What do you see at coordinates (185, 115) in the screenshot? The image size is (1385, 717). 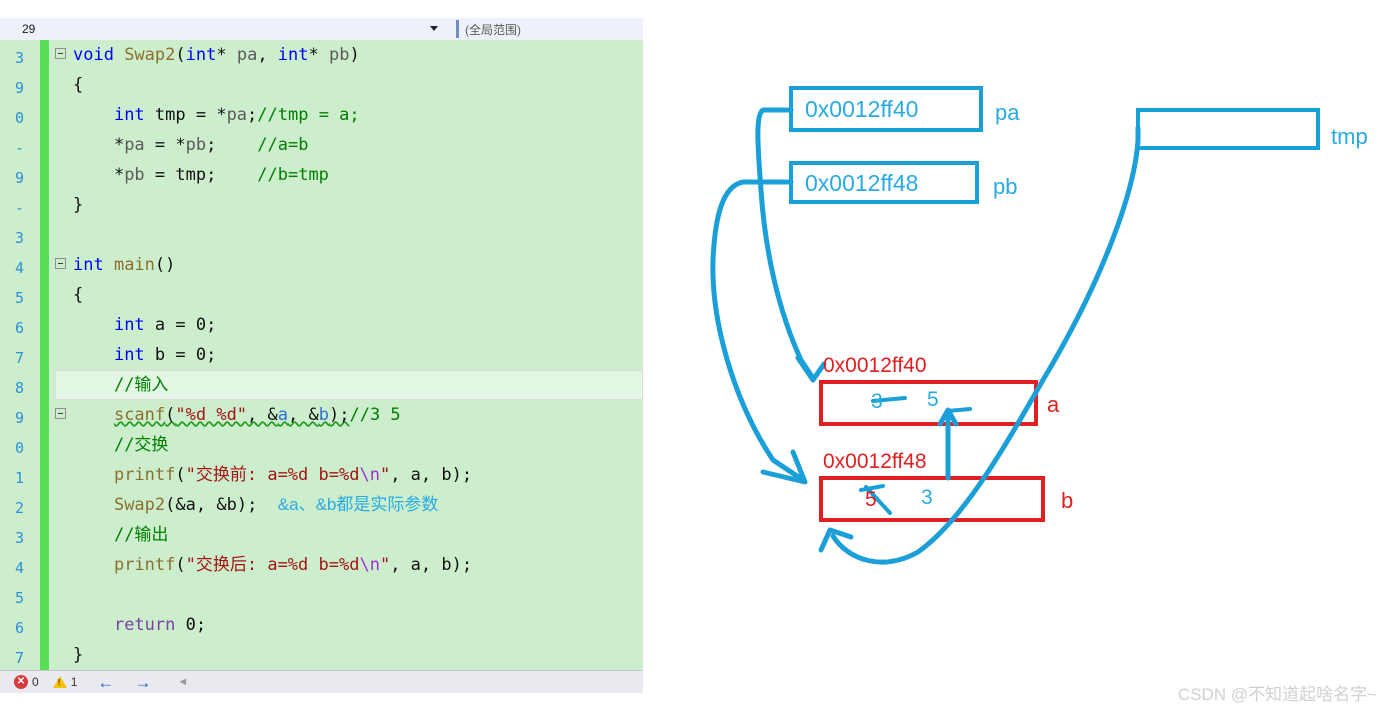 I see `code-token: tmp = *` at bounding box center [185, 115].